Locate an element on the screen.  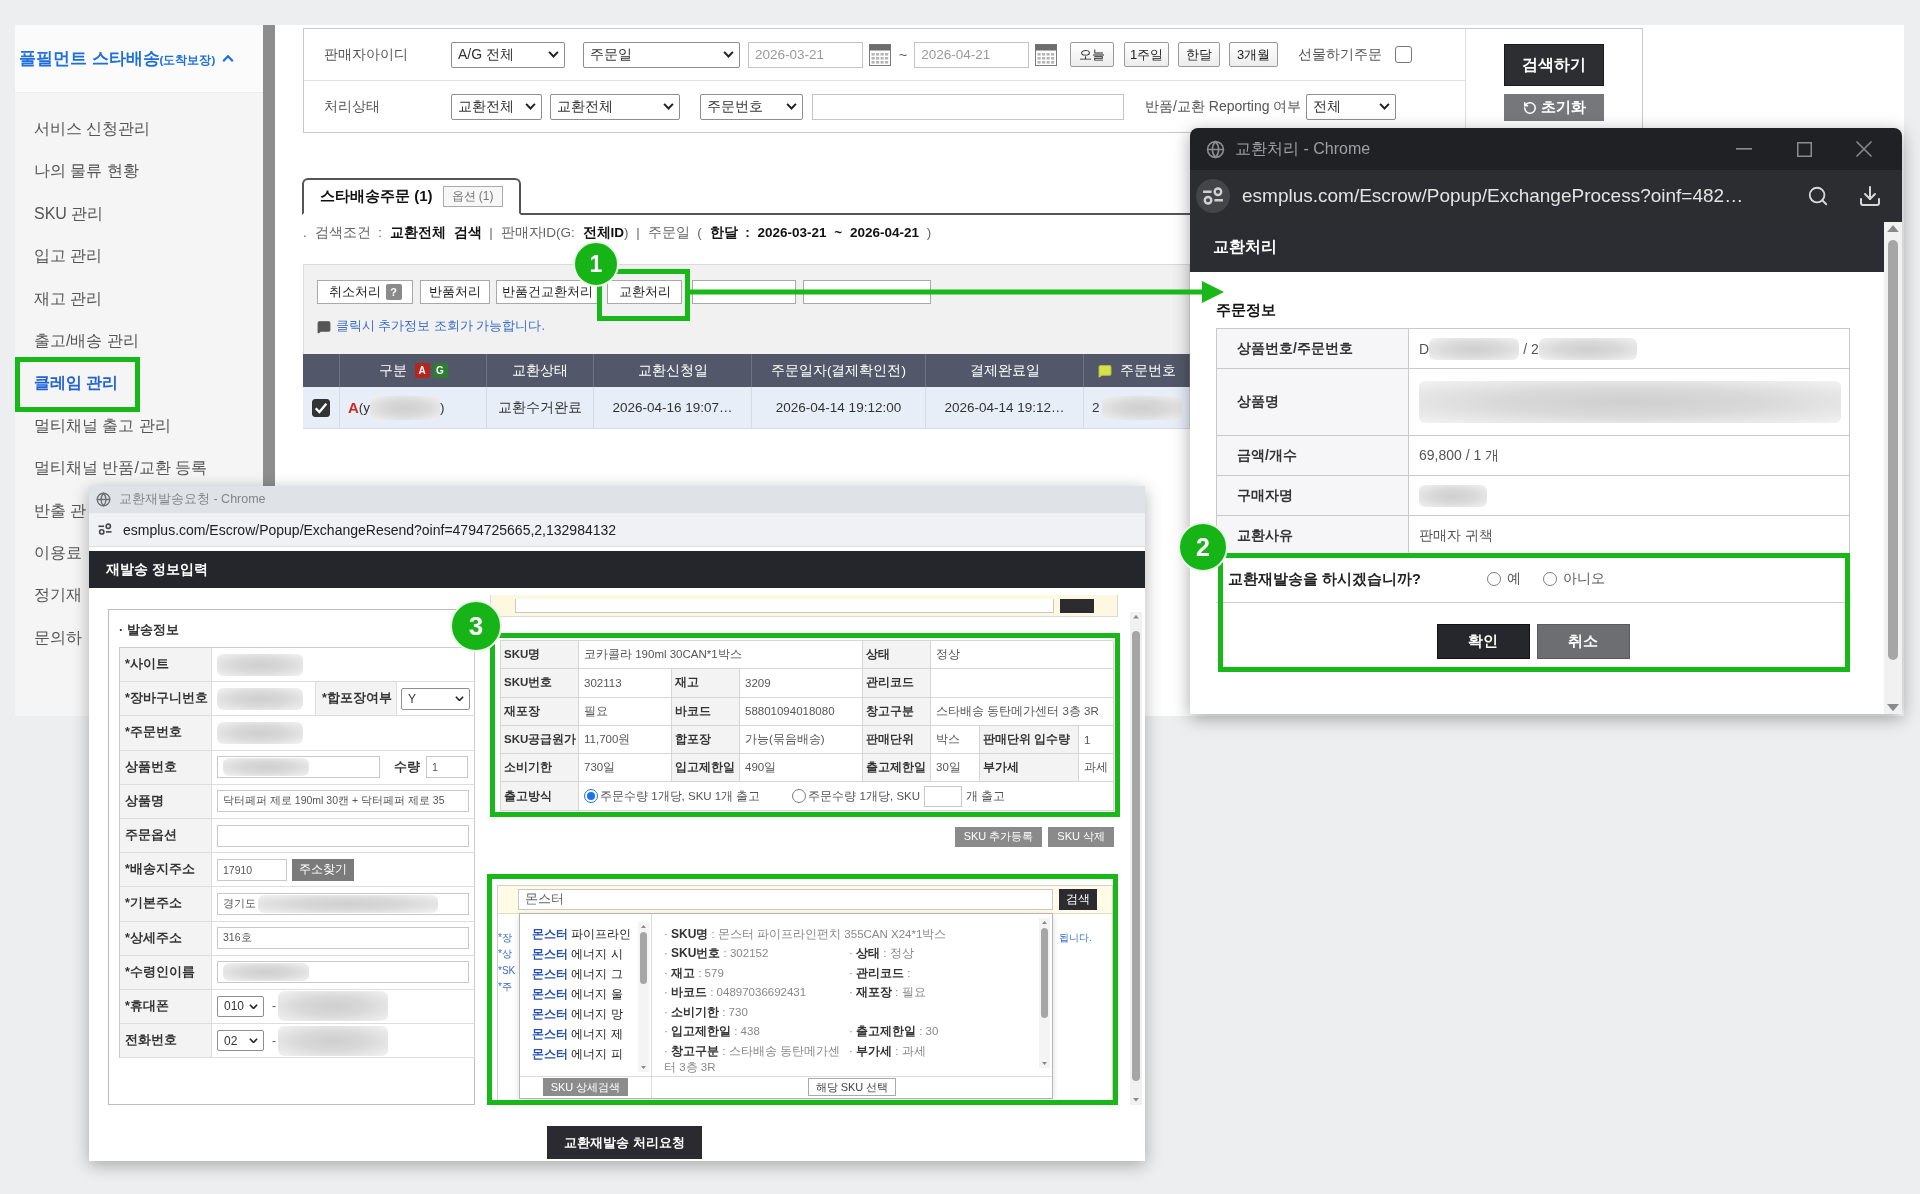
text-field: 316호 is located at coordinates (343, 938).